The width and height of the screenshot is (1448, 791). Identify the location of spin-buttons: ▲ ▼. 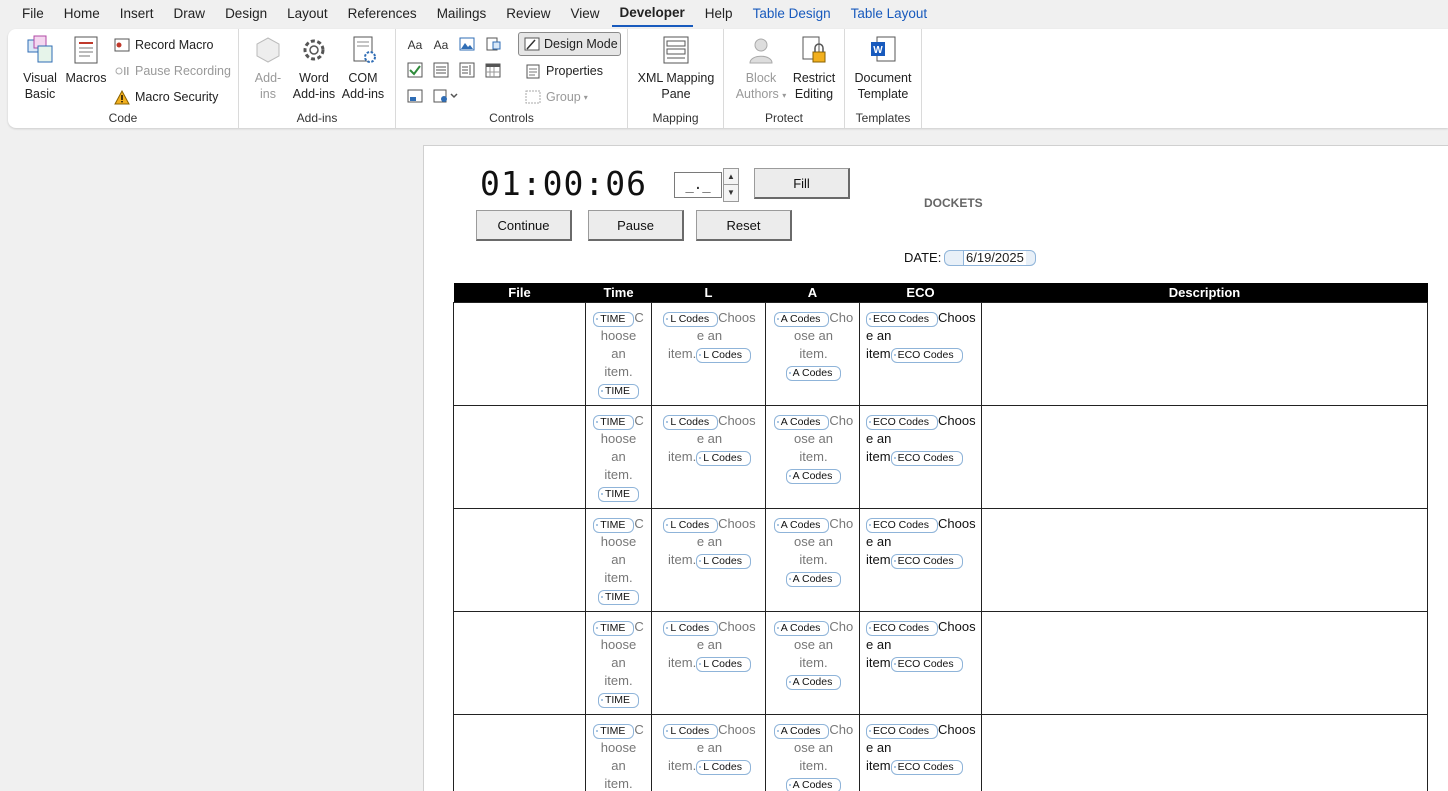
(731, 185).